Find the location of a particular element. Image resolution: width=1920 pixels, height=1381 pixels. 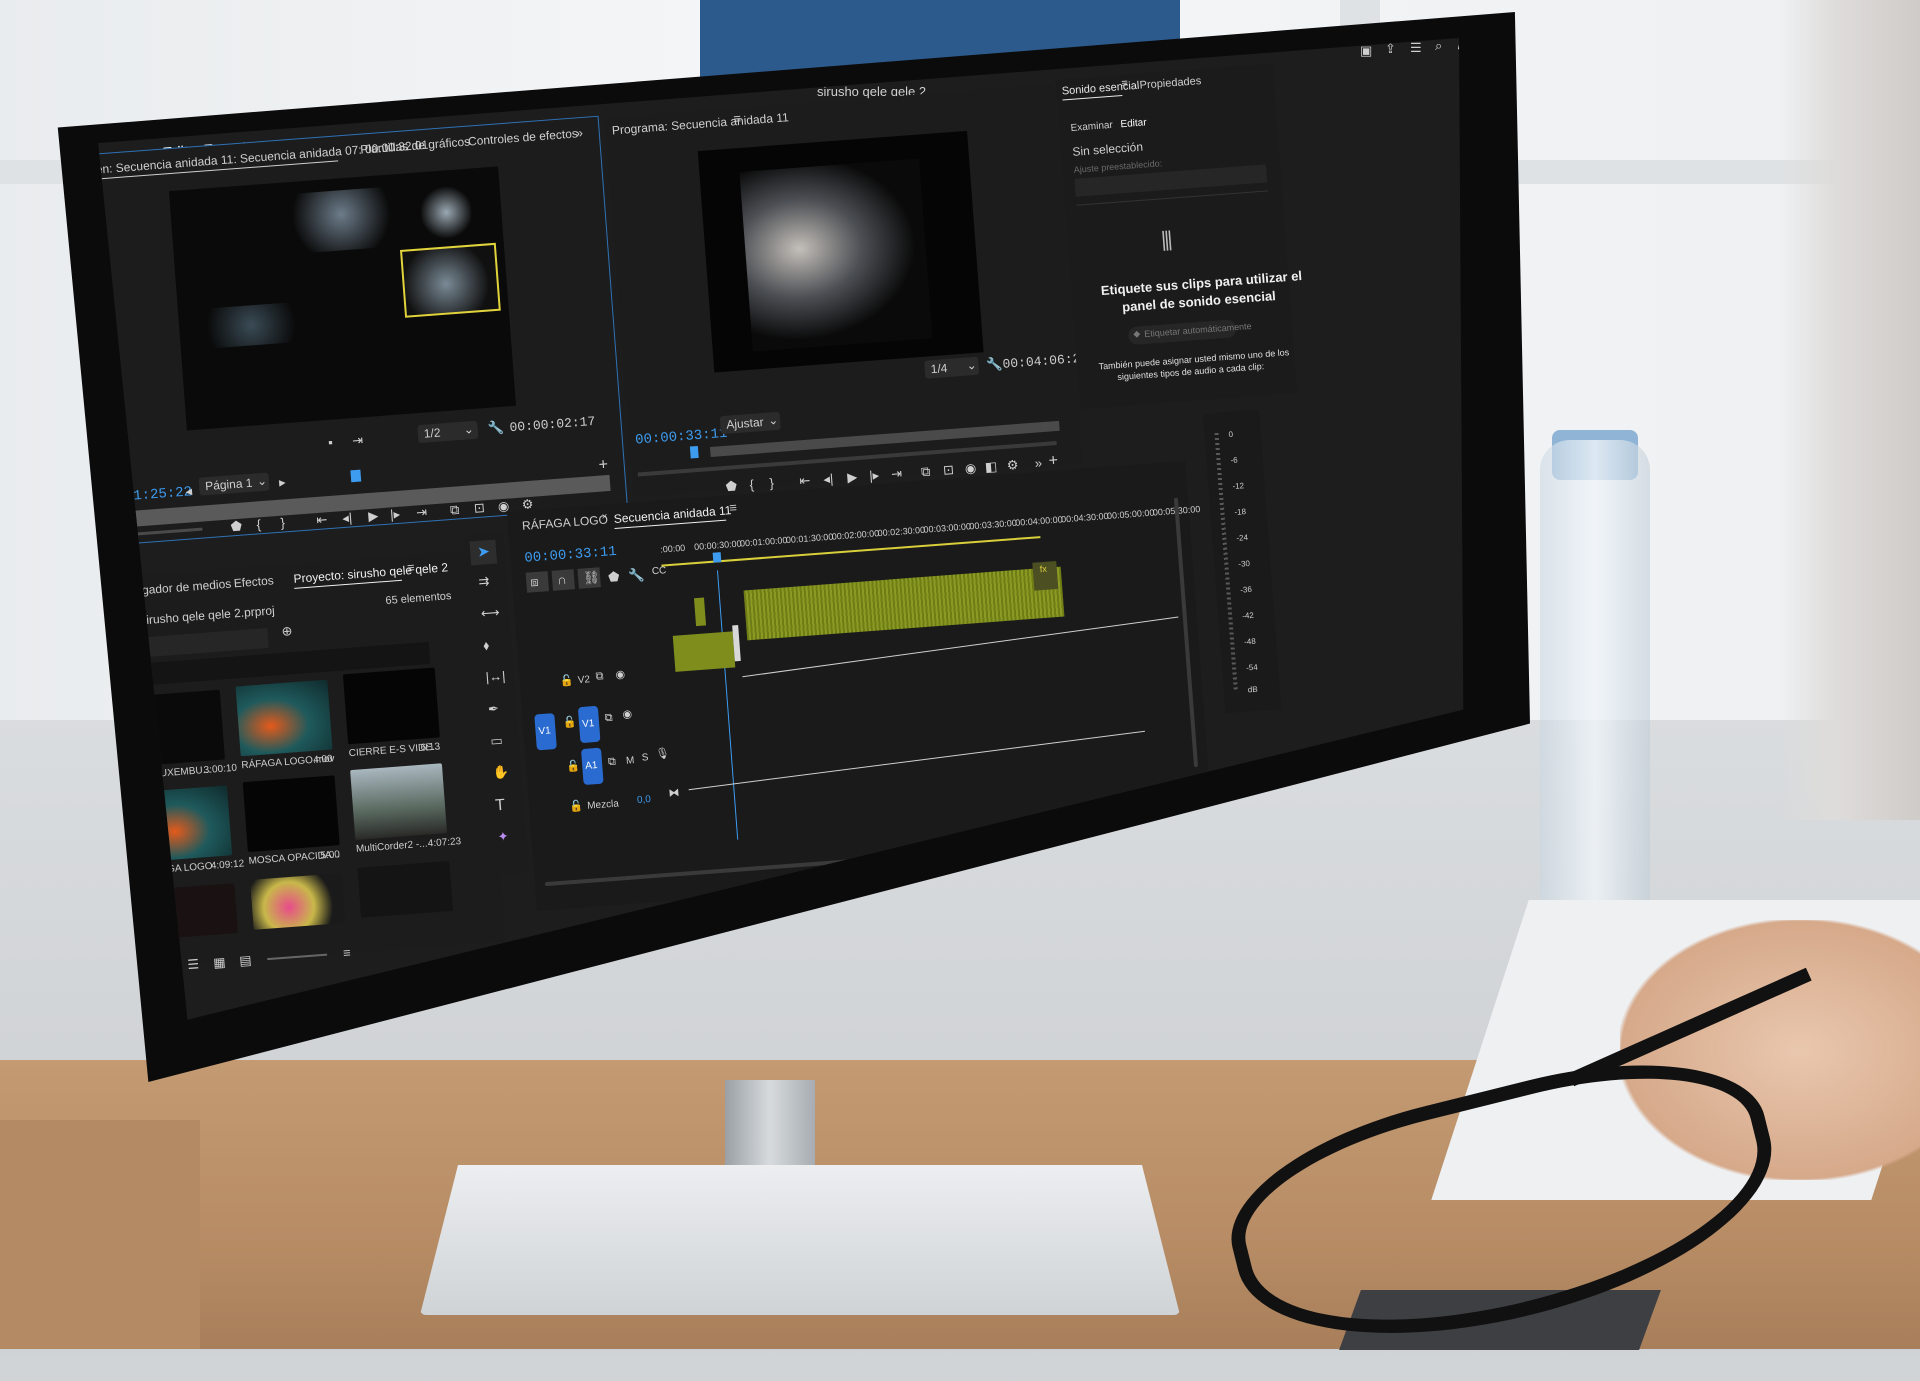

page-select: Página 1 ⌄ is located at coordinates (234, 484).